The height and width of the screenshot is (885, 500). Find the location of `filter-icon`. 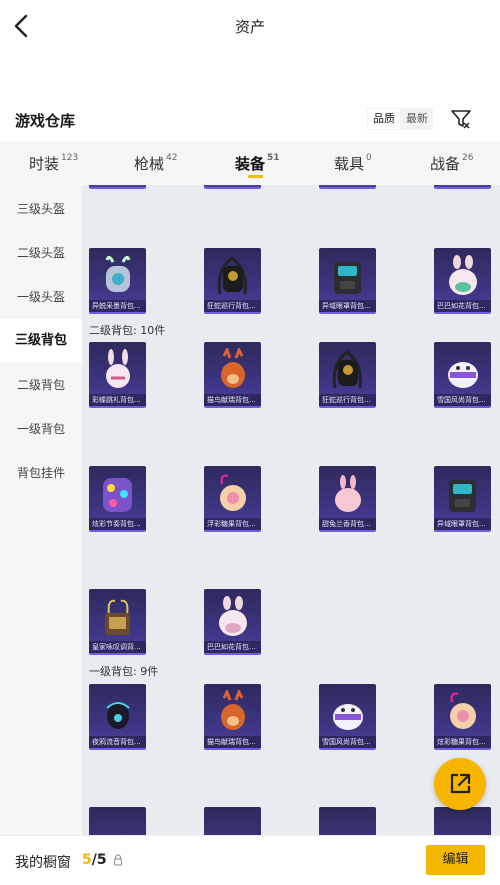

filter-icon is located at coordinates (461, 119).